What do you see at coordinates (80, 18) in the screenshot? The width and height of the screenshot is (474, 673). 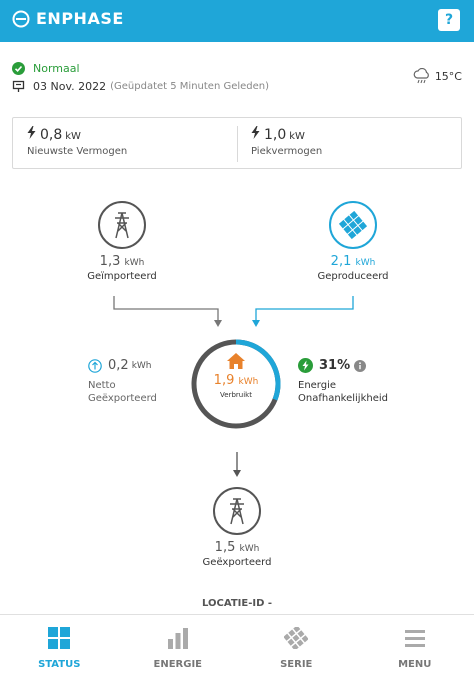 I see `brand-name: ENPHASE` at bounding box center [80, 18].